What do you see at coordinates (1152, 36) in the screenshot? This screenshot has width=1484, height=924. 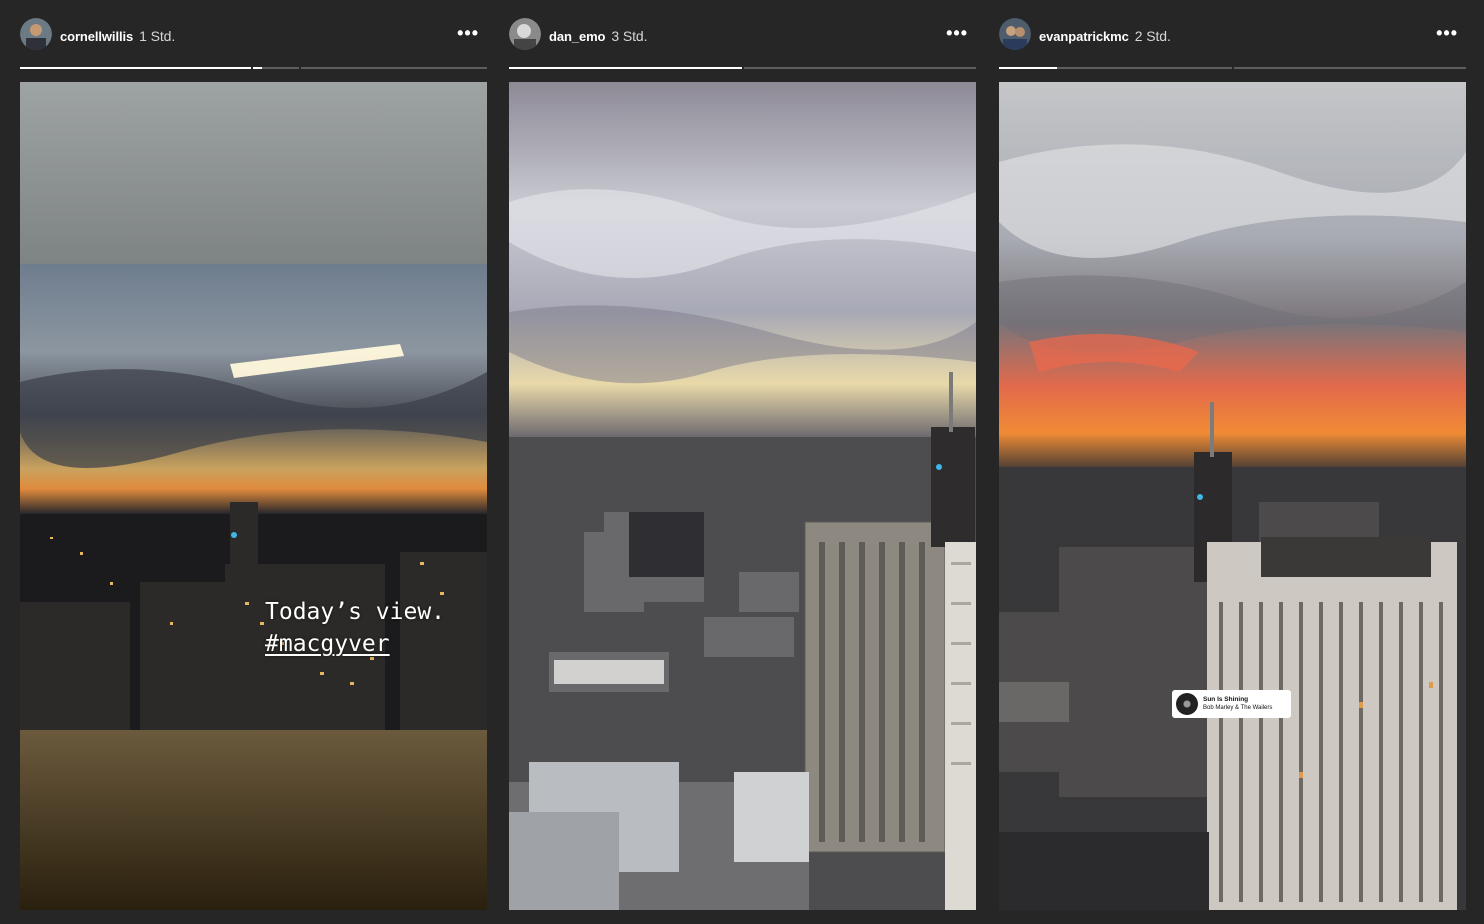 I see `timestamp: 2 Std.` at bounding box center [1152, 36].